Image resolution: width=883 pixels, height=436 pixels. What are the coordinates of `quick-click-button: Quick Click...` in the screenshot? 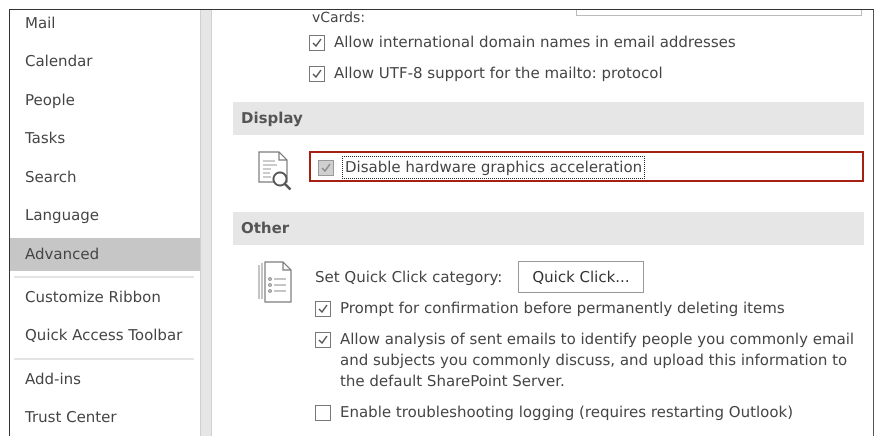 It's located at (581, 277).